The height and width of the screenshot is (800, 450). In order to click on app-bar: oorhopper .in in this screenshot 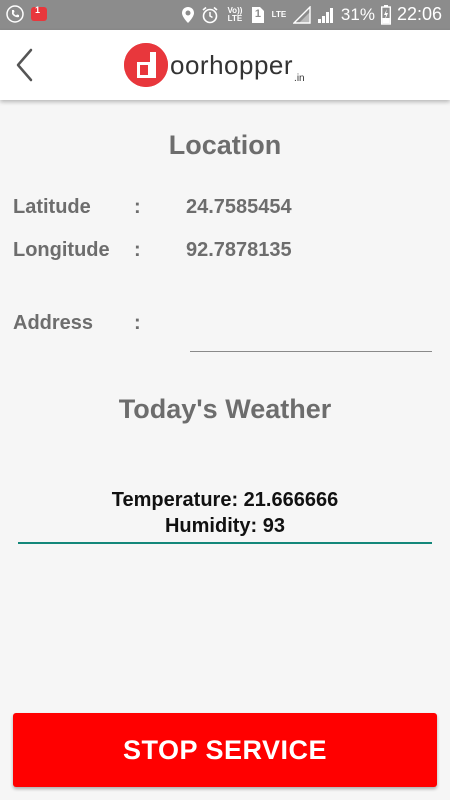, I will do `click(225, 65)`.